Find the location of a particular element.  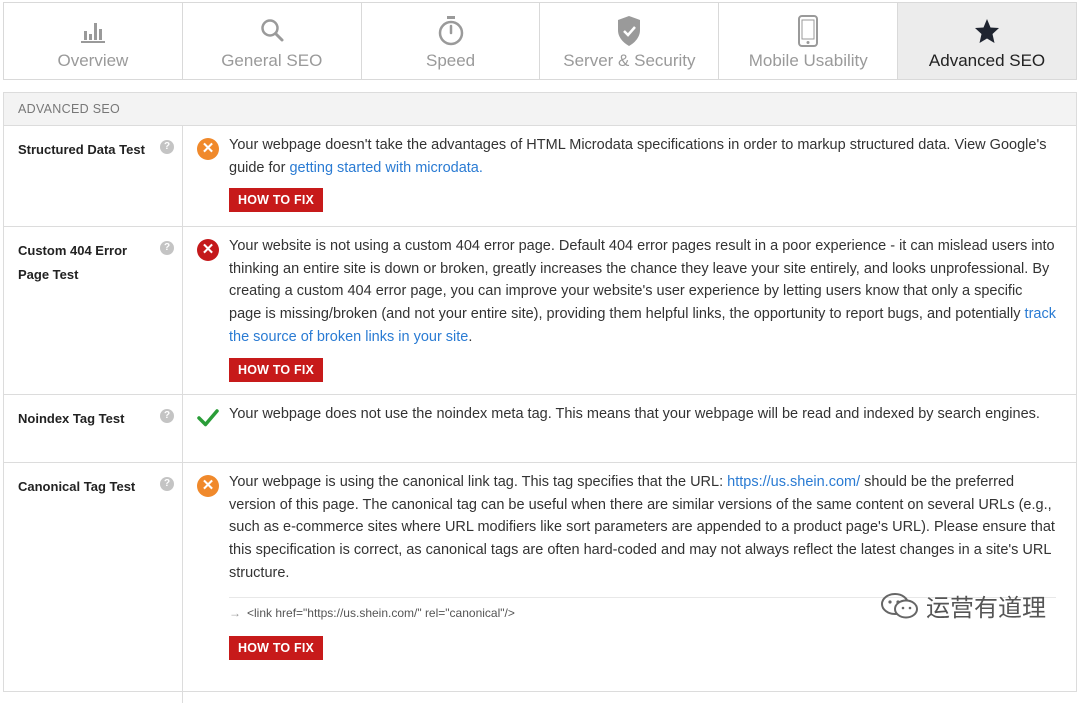

tab-label: Mobile Usability is located at coordinates (808, 60).